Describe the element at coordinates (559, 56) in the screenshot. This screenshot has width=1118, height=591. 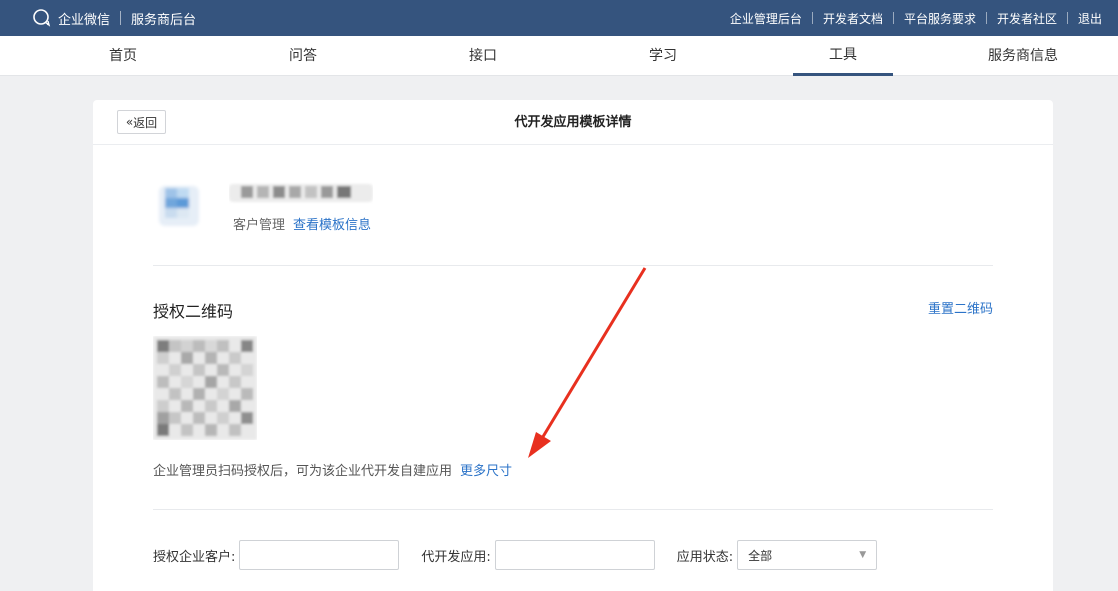
I see `main-nav: 首页 问答 接口 学习 工具 服务商信息` at that location.